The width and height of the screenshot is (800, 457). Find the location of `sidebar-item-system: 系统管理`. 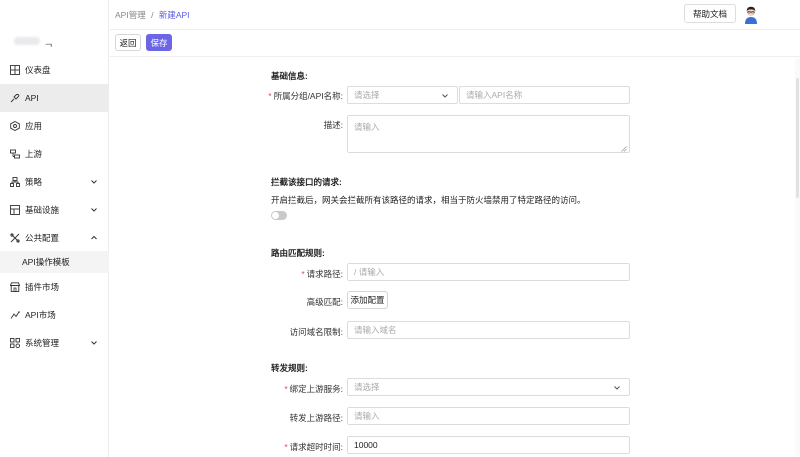

sidebar-item-system: 系统管理 is located at coordinates (54, 343).